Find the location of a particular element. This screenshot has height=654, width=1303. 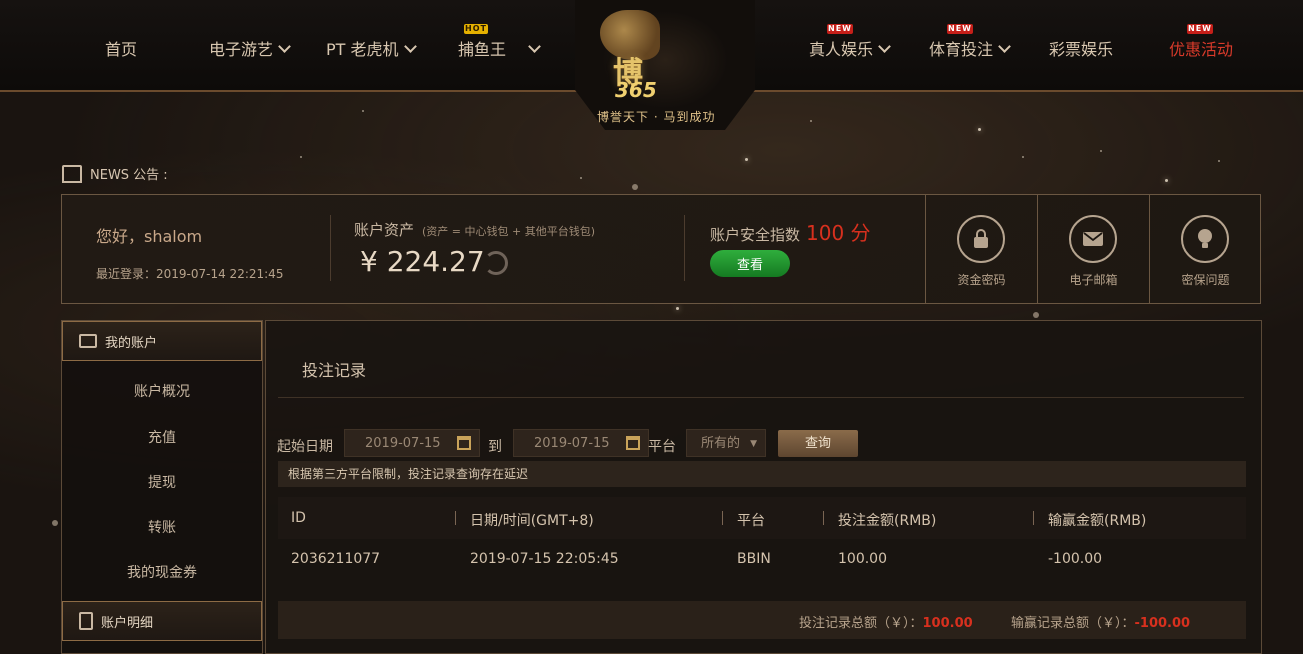

safety-index: 账户安全指数 100 分 is located at coordinates (790, 231).